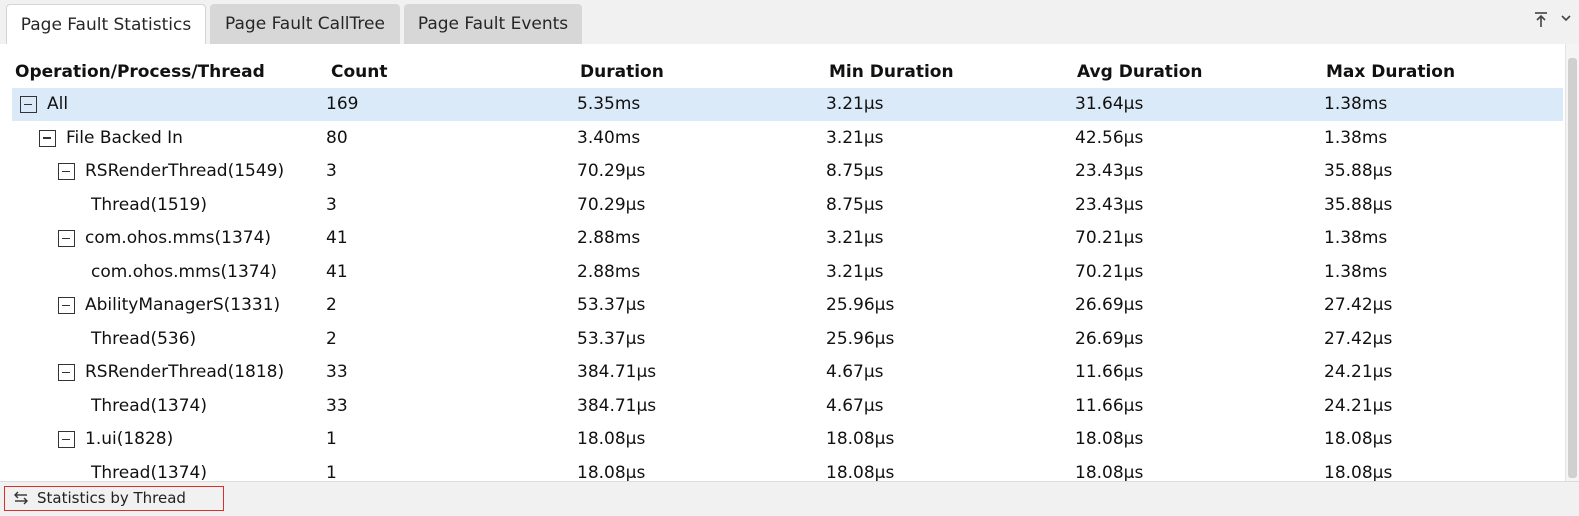 This screenshot has height=516, width=1579. I want to click on tab-page-fault-statistics: Page Fault Statistics, so click(106, 24).